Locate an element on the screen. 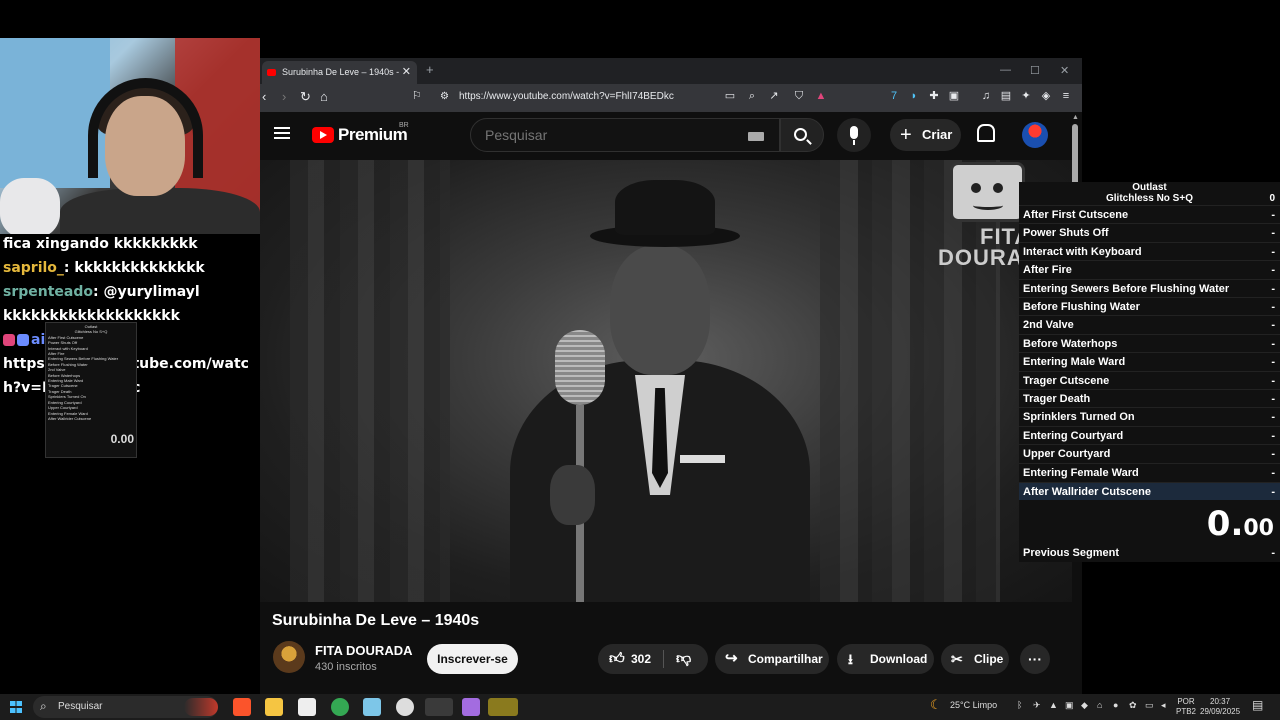  keyboard-icon is located at coordinates (756, 136).